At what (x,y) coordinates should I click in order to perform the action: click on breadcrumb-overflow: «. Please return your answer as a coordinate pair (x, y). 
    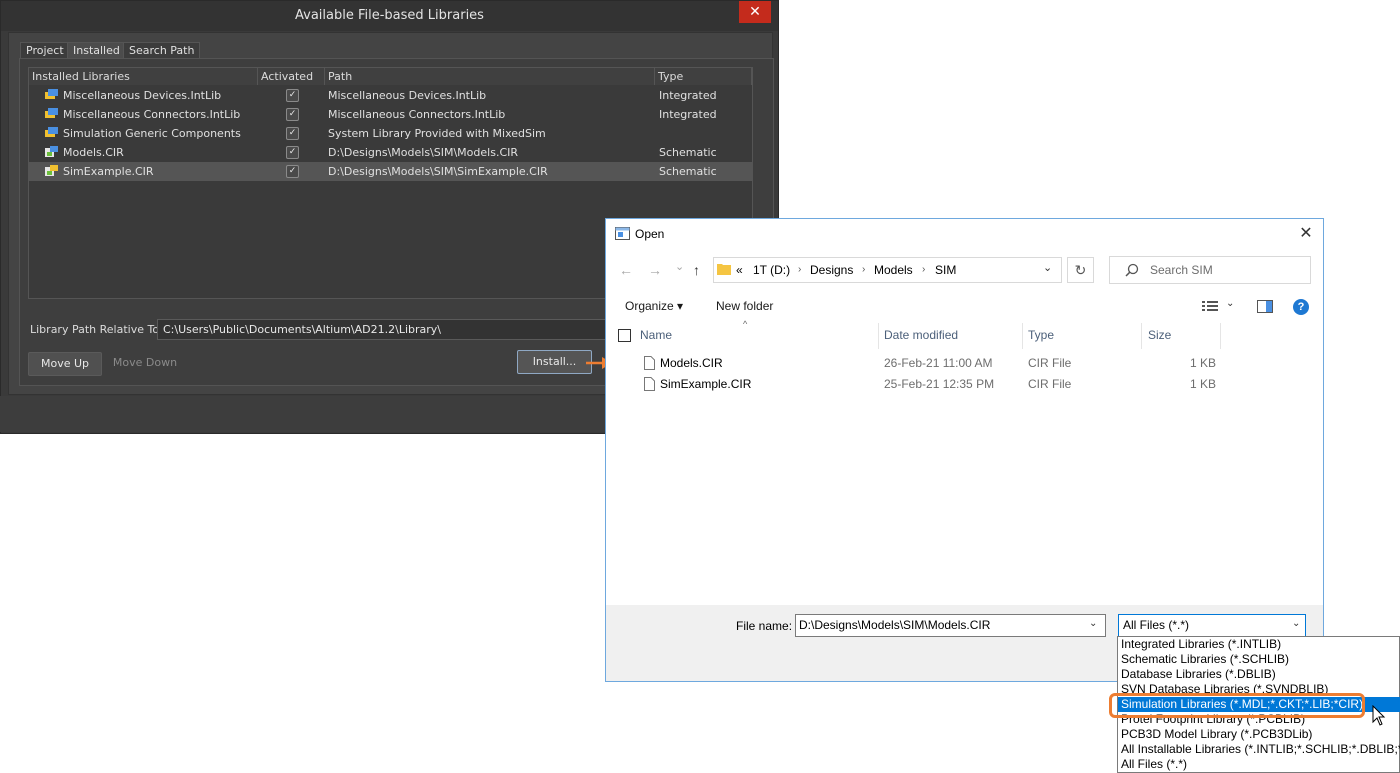
    Looking at the image, I should click on (739, 270).